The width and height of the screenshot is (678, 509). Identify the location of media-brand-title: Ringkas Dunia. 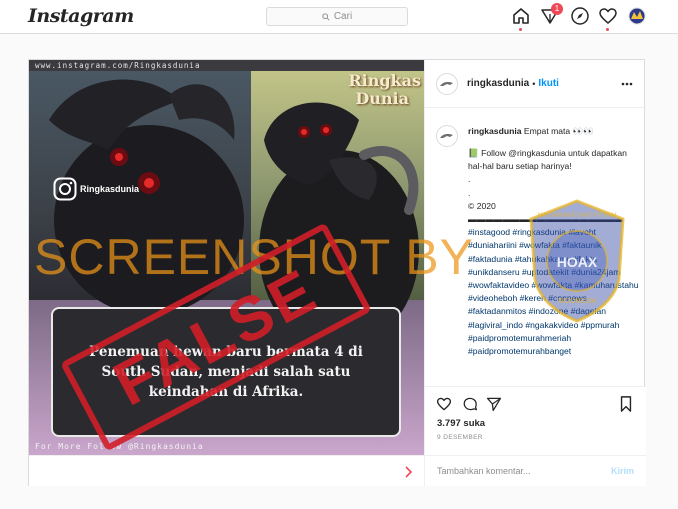
(375, 90).